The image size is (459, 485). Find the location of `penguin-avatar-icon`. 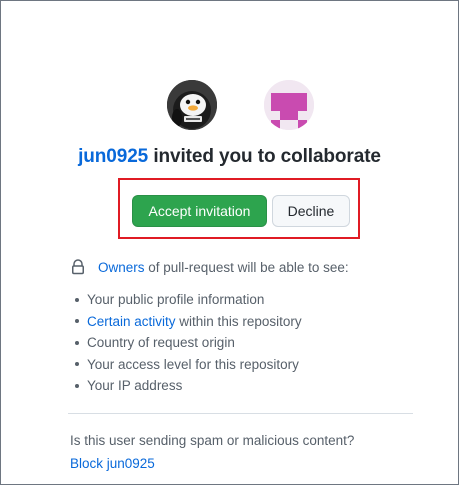

penguin-avatar-icon is located at coordinates (192, 105).